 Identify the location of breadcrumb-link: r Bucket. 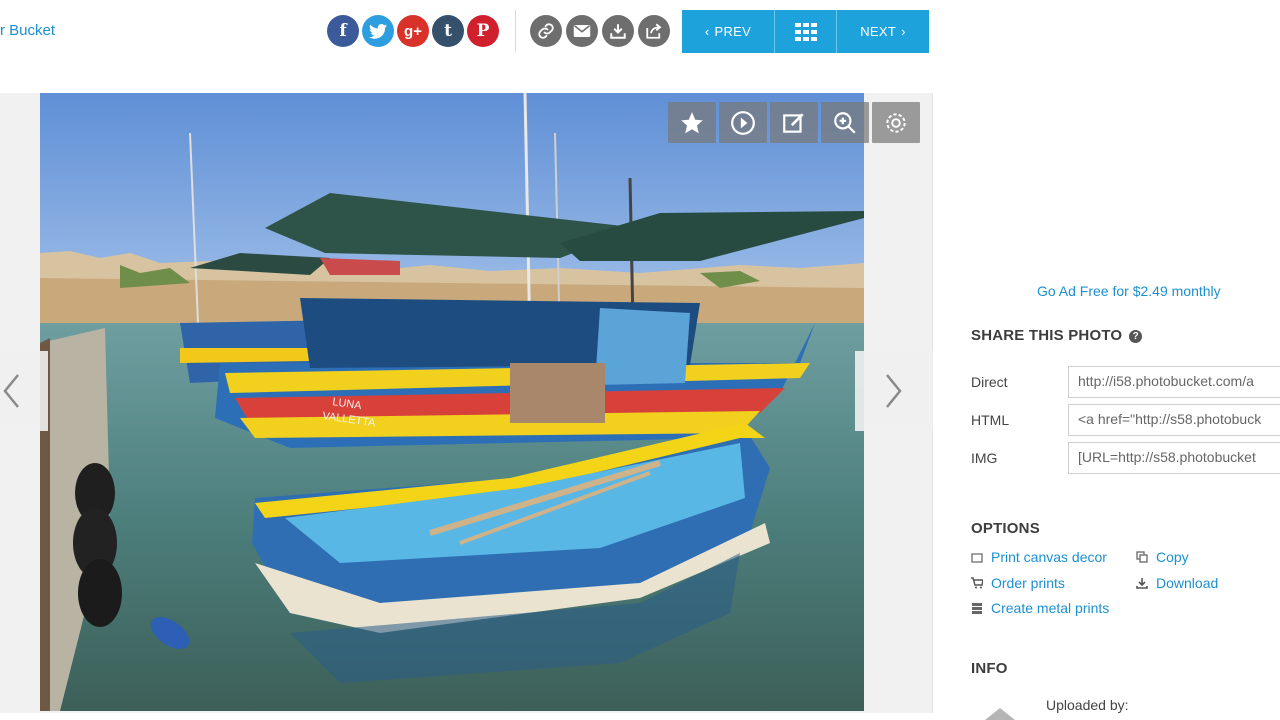
(27, 30).